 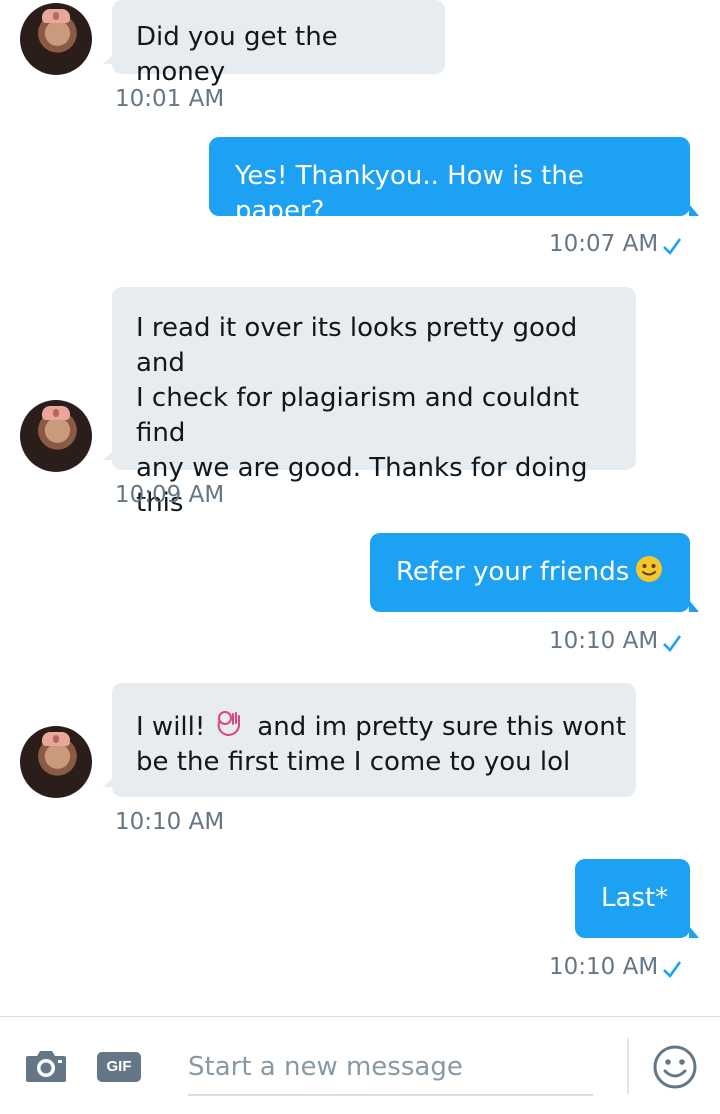 I want to click on message-text: and im pretty sure this wont, so click(x=441, y=727).